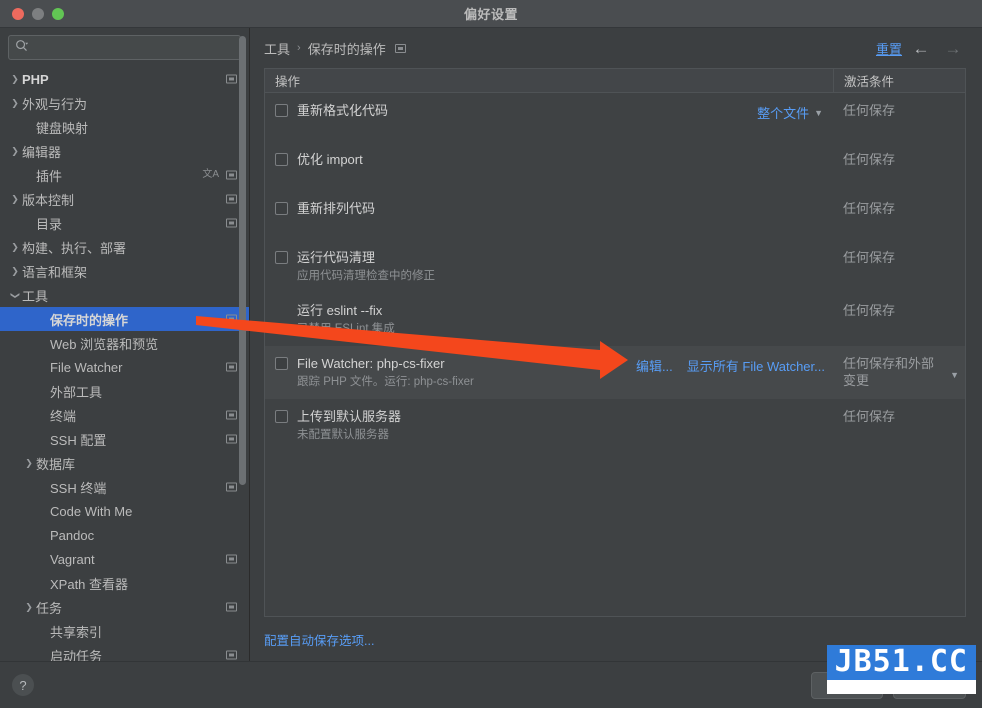 The height and width of the screenshot is (708, 982). What do you see at coordinates (615, 215) in the screenshot?
I see `table-row: 重新排列代码 任何保存` at bounding box center [615, 215].